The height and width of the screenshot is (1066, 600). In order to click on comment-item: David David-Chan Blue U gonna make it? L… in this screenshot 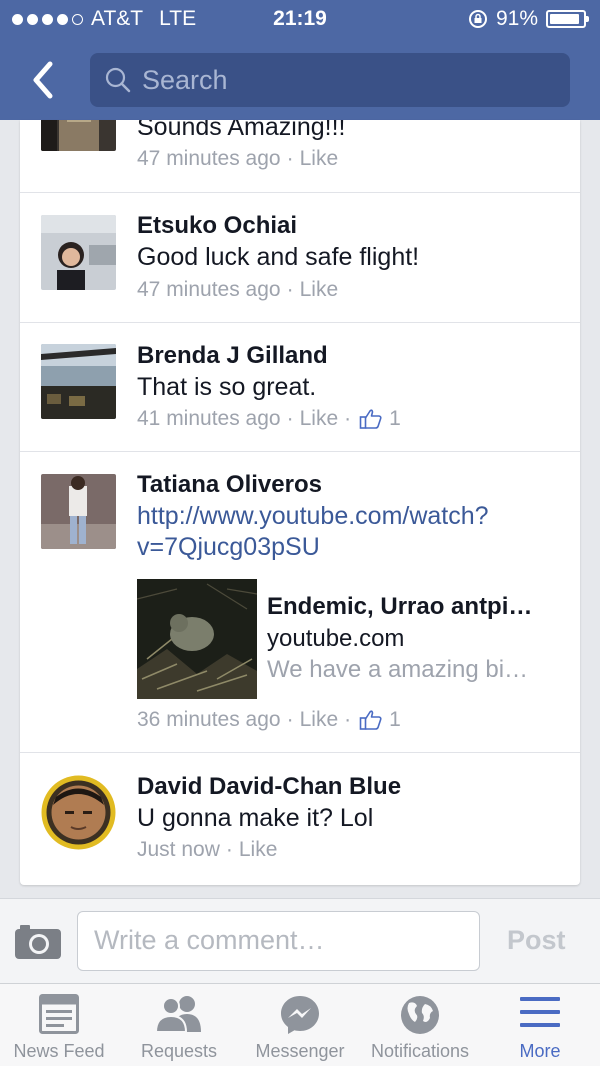, I will do `click(300, 818)`.